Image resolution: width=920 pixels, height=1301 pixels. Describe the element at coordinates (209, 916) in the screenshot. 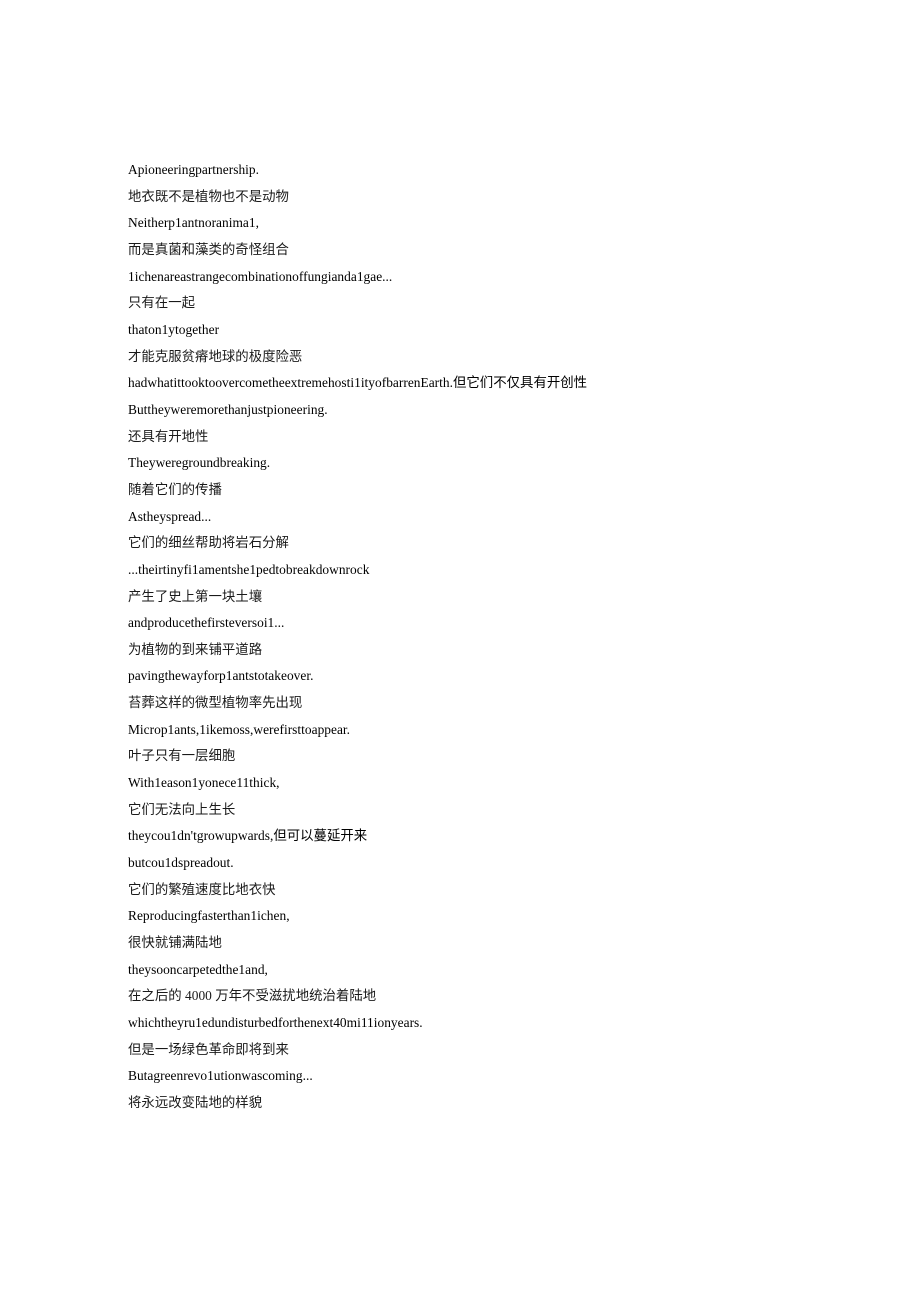

I see `text-line: Reproducingfasterthan1ichen,` at that location.